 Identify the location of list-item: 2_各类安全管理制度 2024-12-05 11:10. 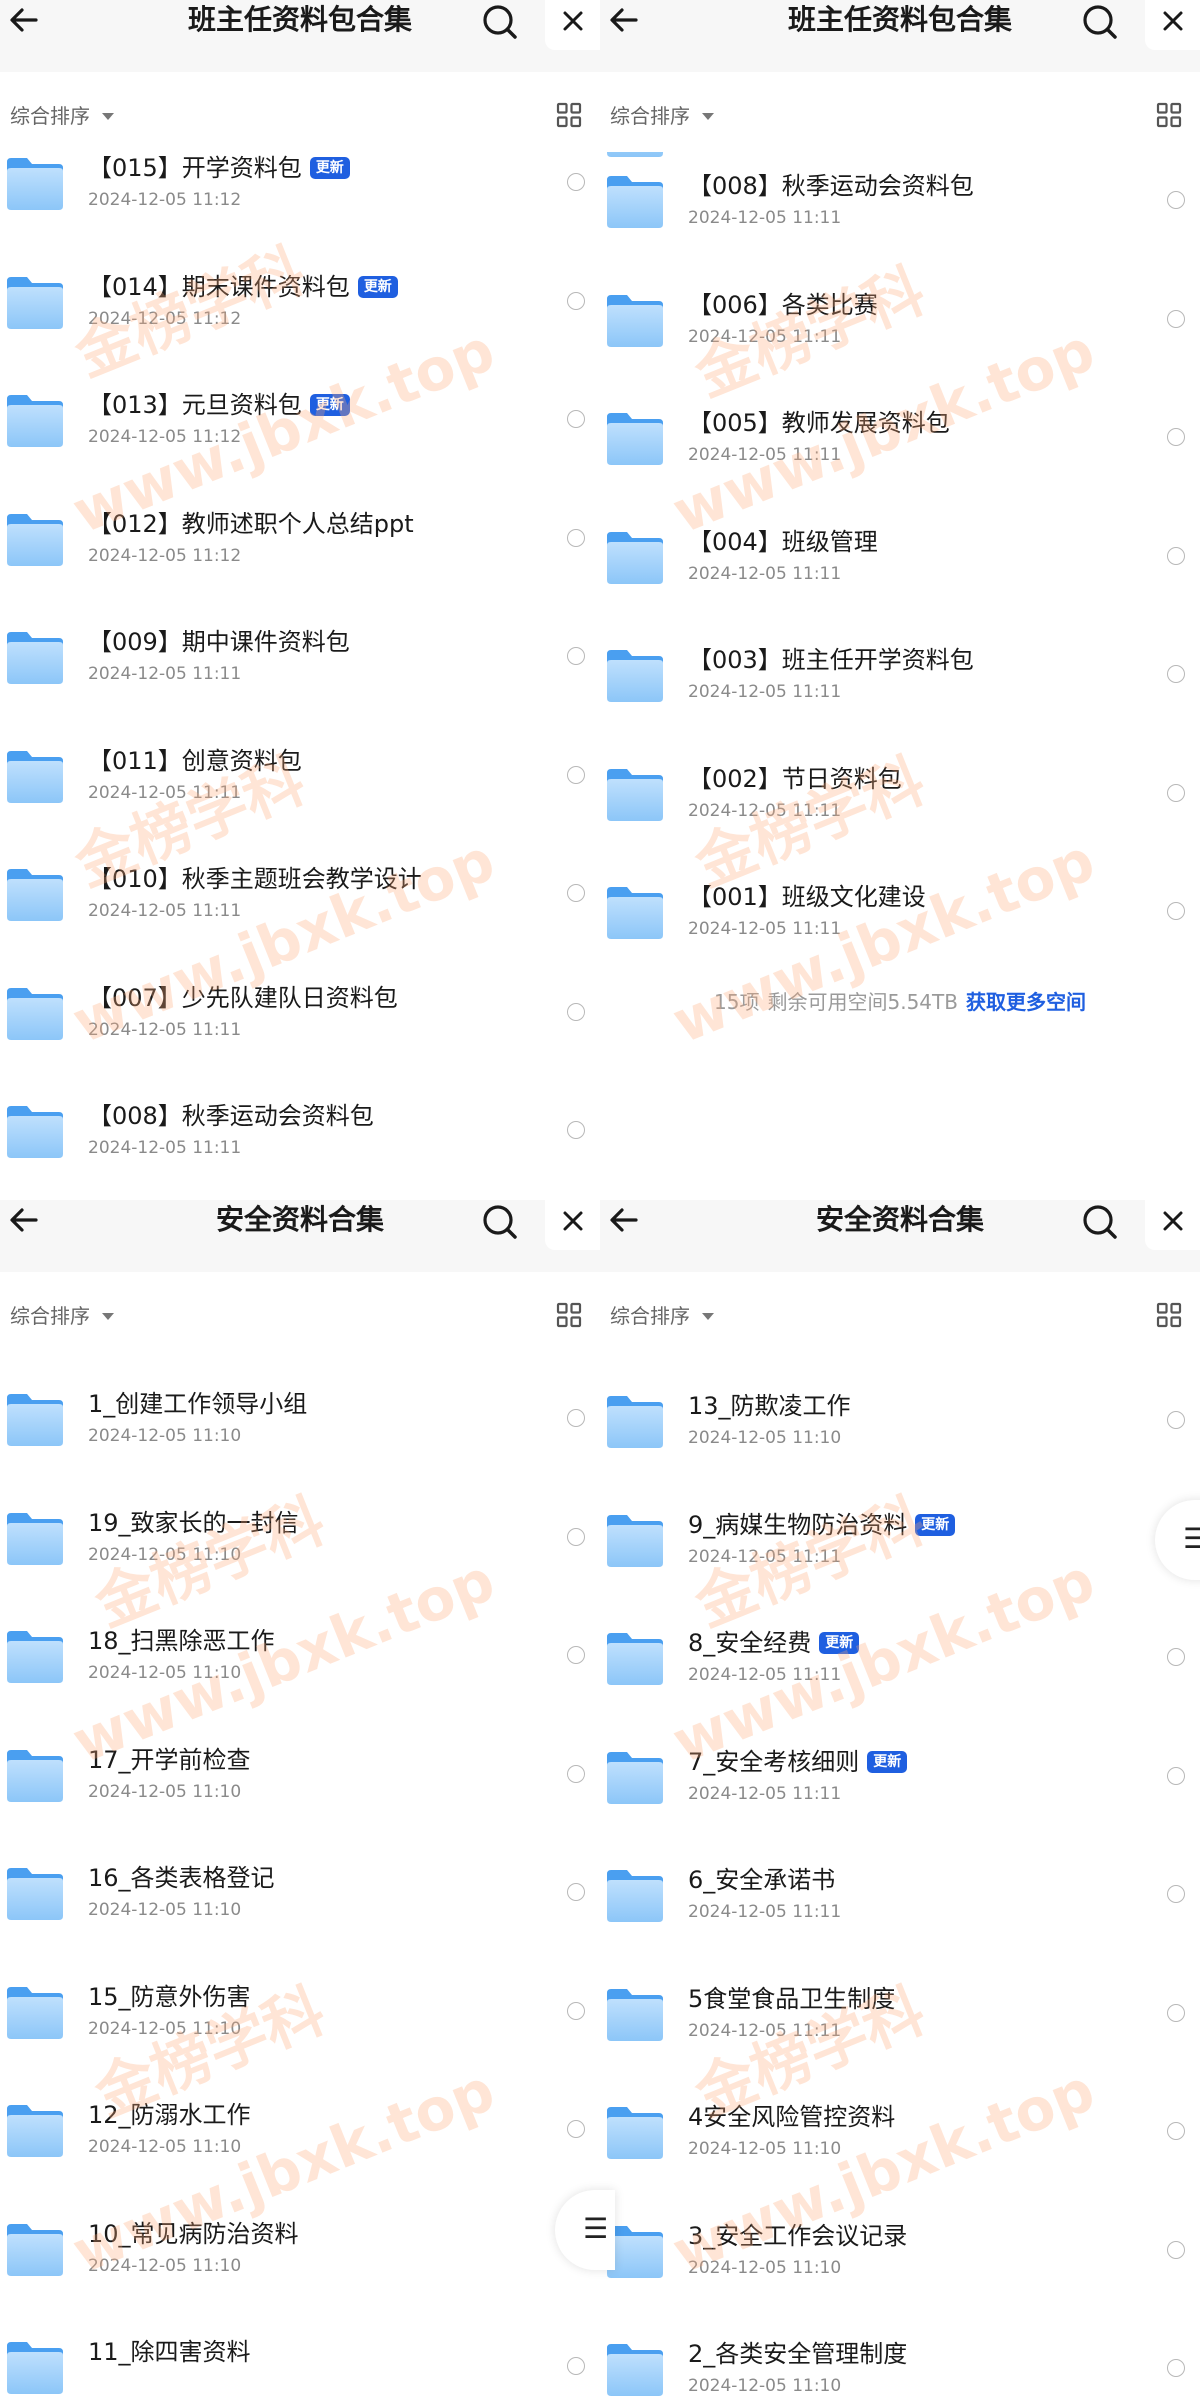
(900, 2345).